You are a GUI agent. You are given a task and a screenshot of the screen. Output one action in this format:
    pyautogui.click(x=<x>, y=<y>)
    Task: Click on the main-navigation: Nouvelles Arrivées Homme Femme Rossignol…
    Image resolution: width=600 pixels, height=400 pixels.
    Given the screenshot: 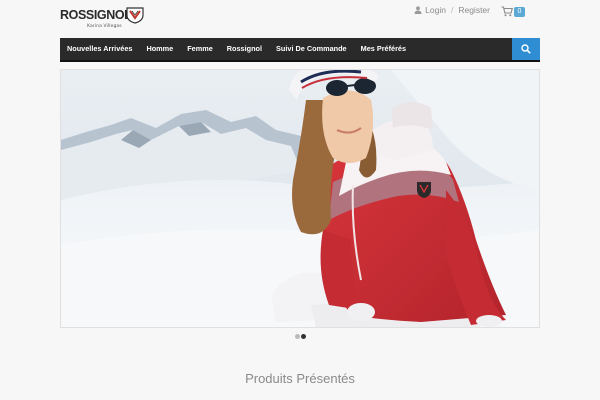 What is the action you would take?
    pyautogui.click(x=300, y=50)
    